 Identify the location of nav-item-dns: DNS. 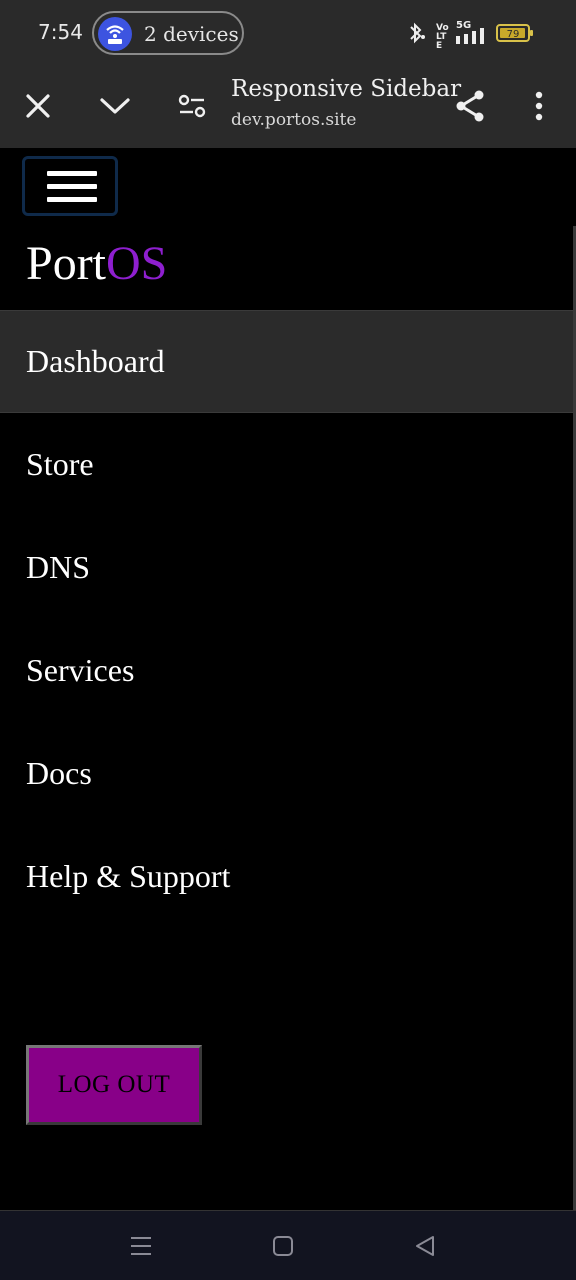
(286, 567).